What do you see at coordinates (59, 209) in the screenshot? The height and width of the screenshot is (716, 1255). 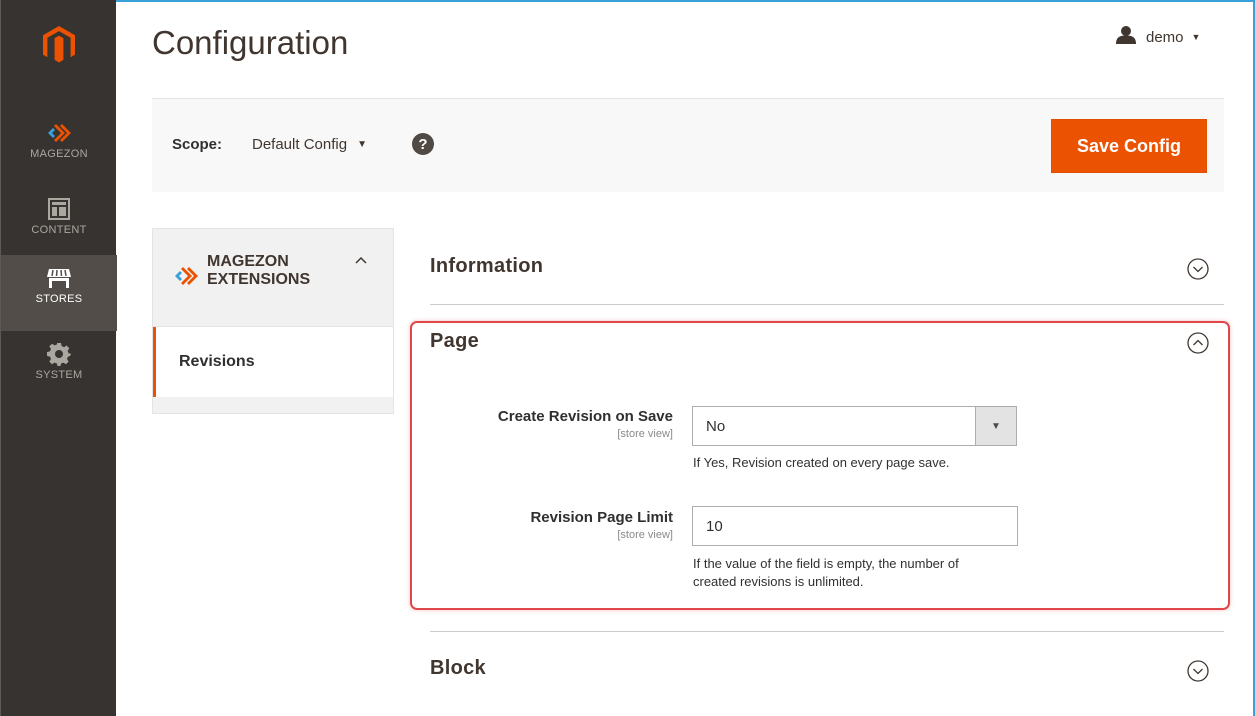 I see `content-icon` at bounding box center [59, 209].